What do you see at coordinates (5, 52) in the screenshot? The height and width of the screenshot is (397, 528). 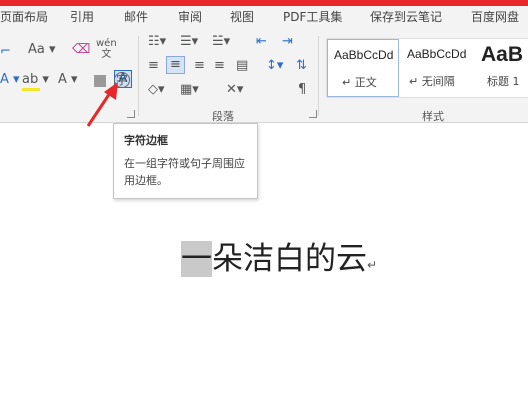 I see `font-decrease-icon: ⌐` at bounding box center [5, 52].